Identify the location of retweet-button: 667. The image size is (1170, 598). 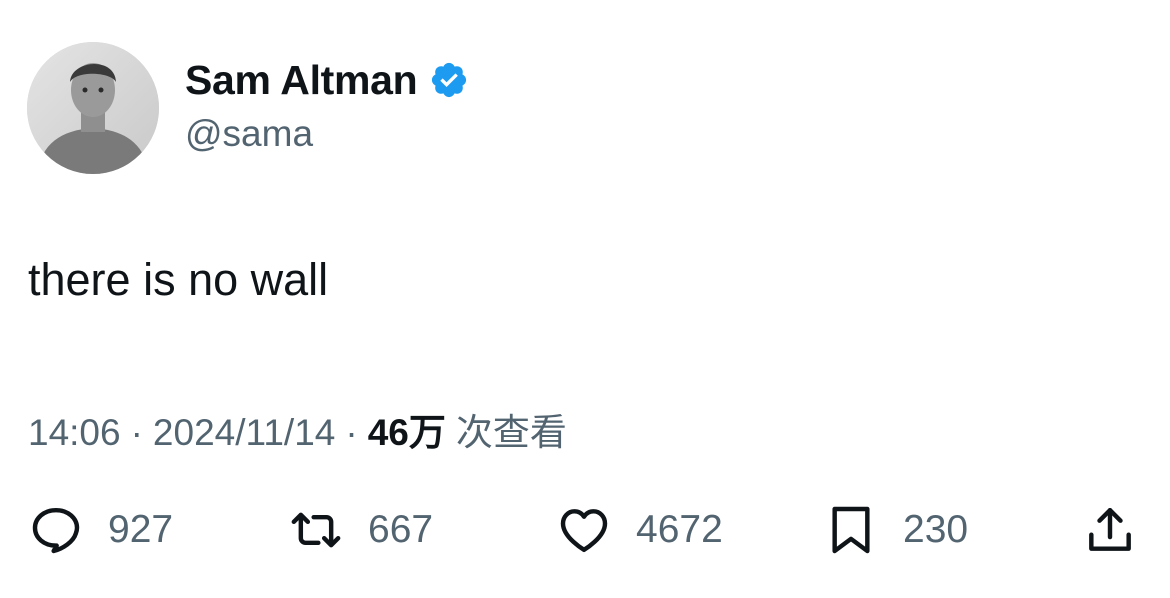
(360, 530).